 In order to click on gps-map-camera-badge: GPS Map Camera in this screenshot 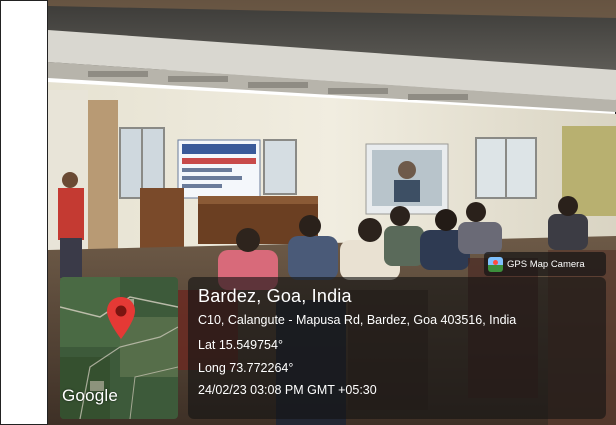, I will do `click(545, 264)`.